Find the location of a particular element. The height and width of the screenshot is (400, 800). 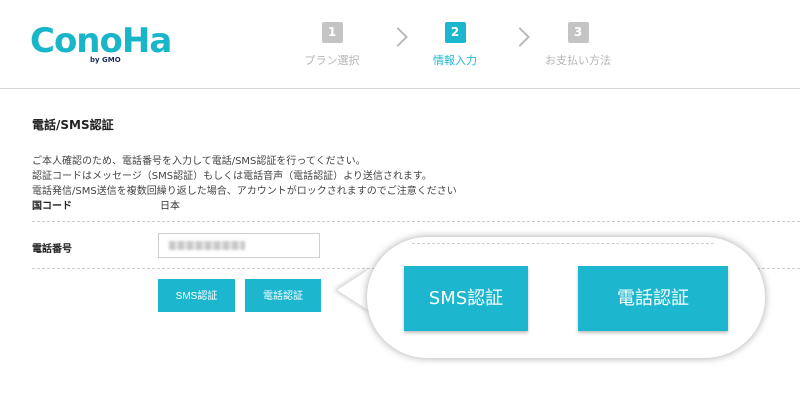

logo-subtext: by GMO is located at coordinates (105, 60).